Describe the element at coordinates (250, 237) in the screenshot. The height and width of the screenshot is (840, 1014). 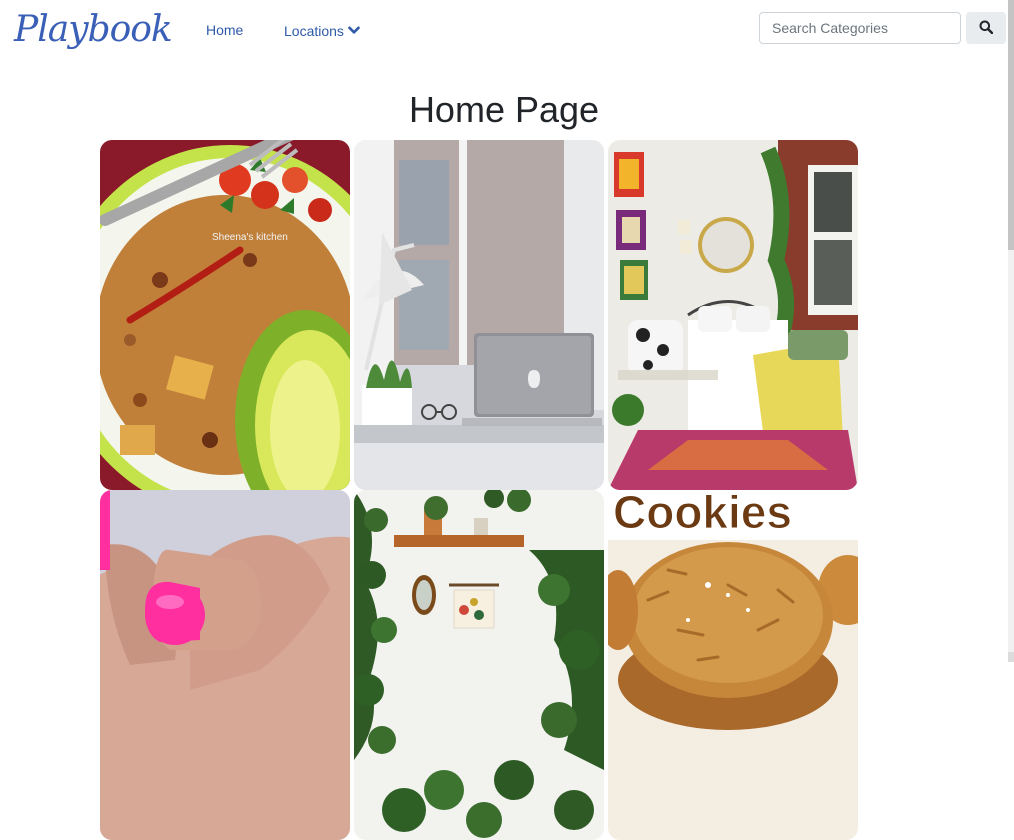
I see `image-watermark-text: Sheena's kitchen` at that location.